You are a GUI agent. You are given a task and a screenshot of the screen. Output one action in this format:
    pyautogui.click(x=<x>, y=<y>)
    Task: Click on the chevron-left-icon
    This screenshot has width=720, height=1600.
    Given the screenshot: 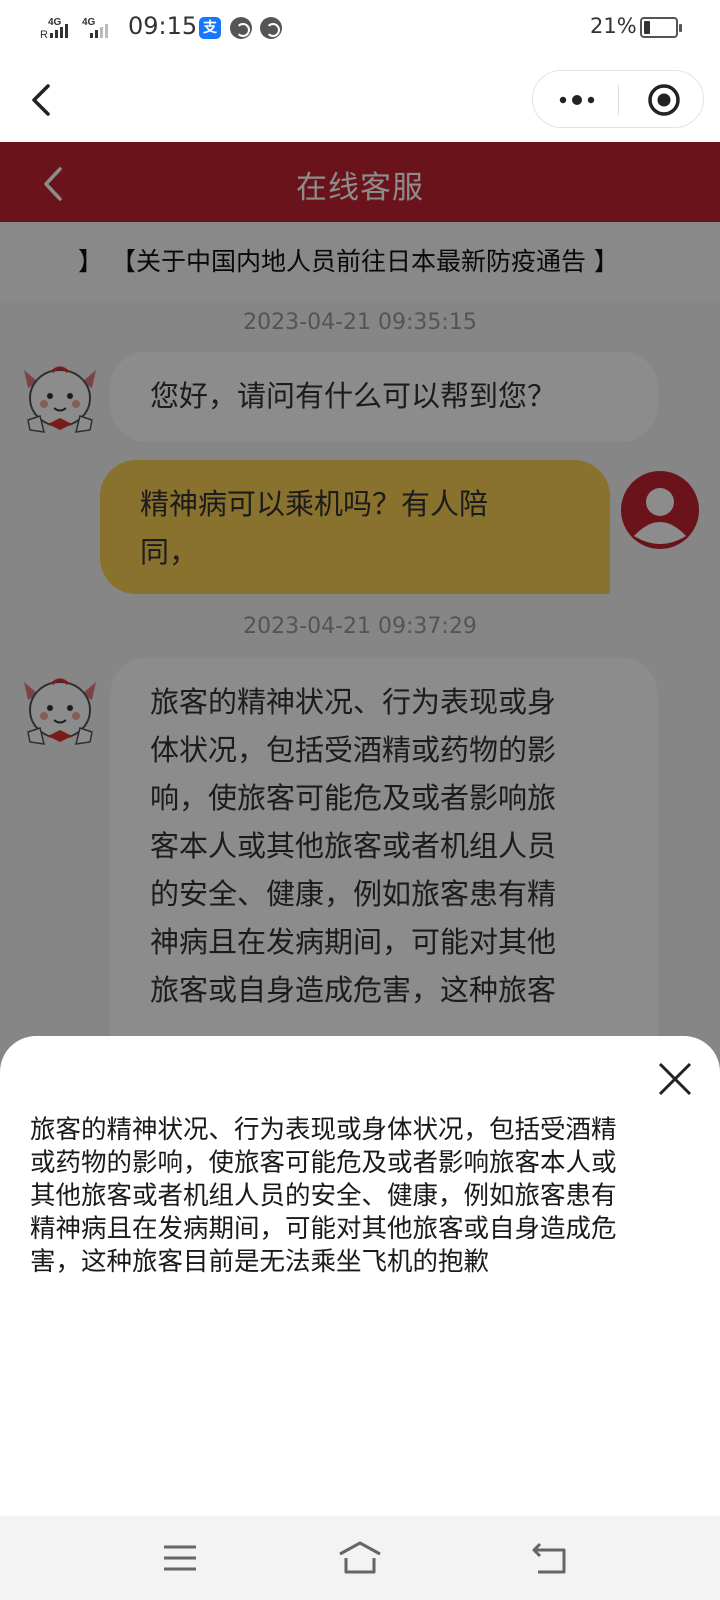 What is the action you would take?
    pyautogui.click(x=42, y=100)
    